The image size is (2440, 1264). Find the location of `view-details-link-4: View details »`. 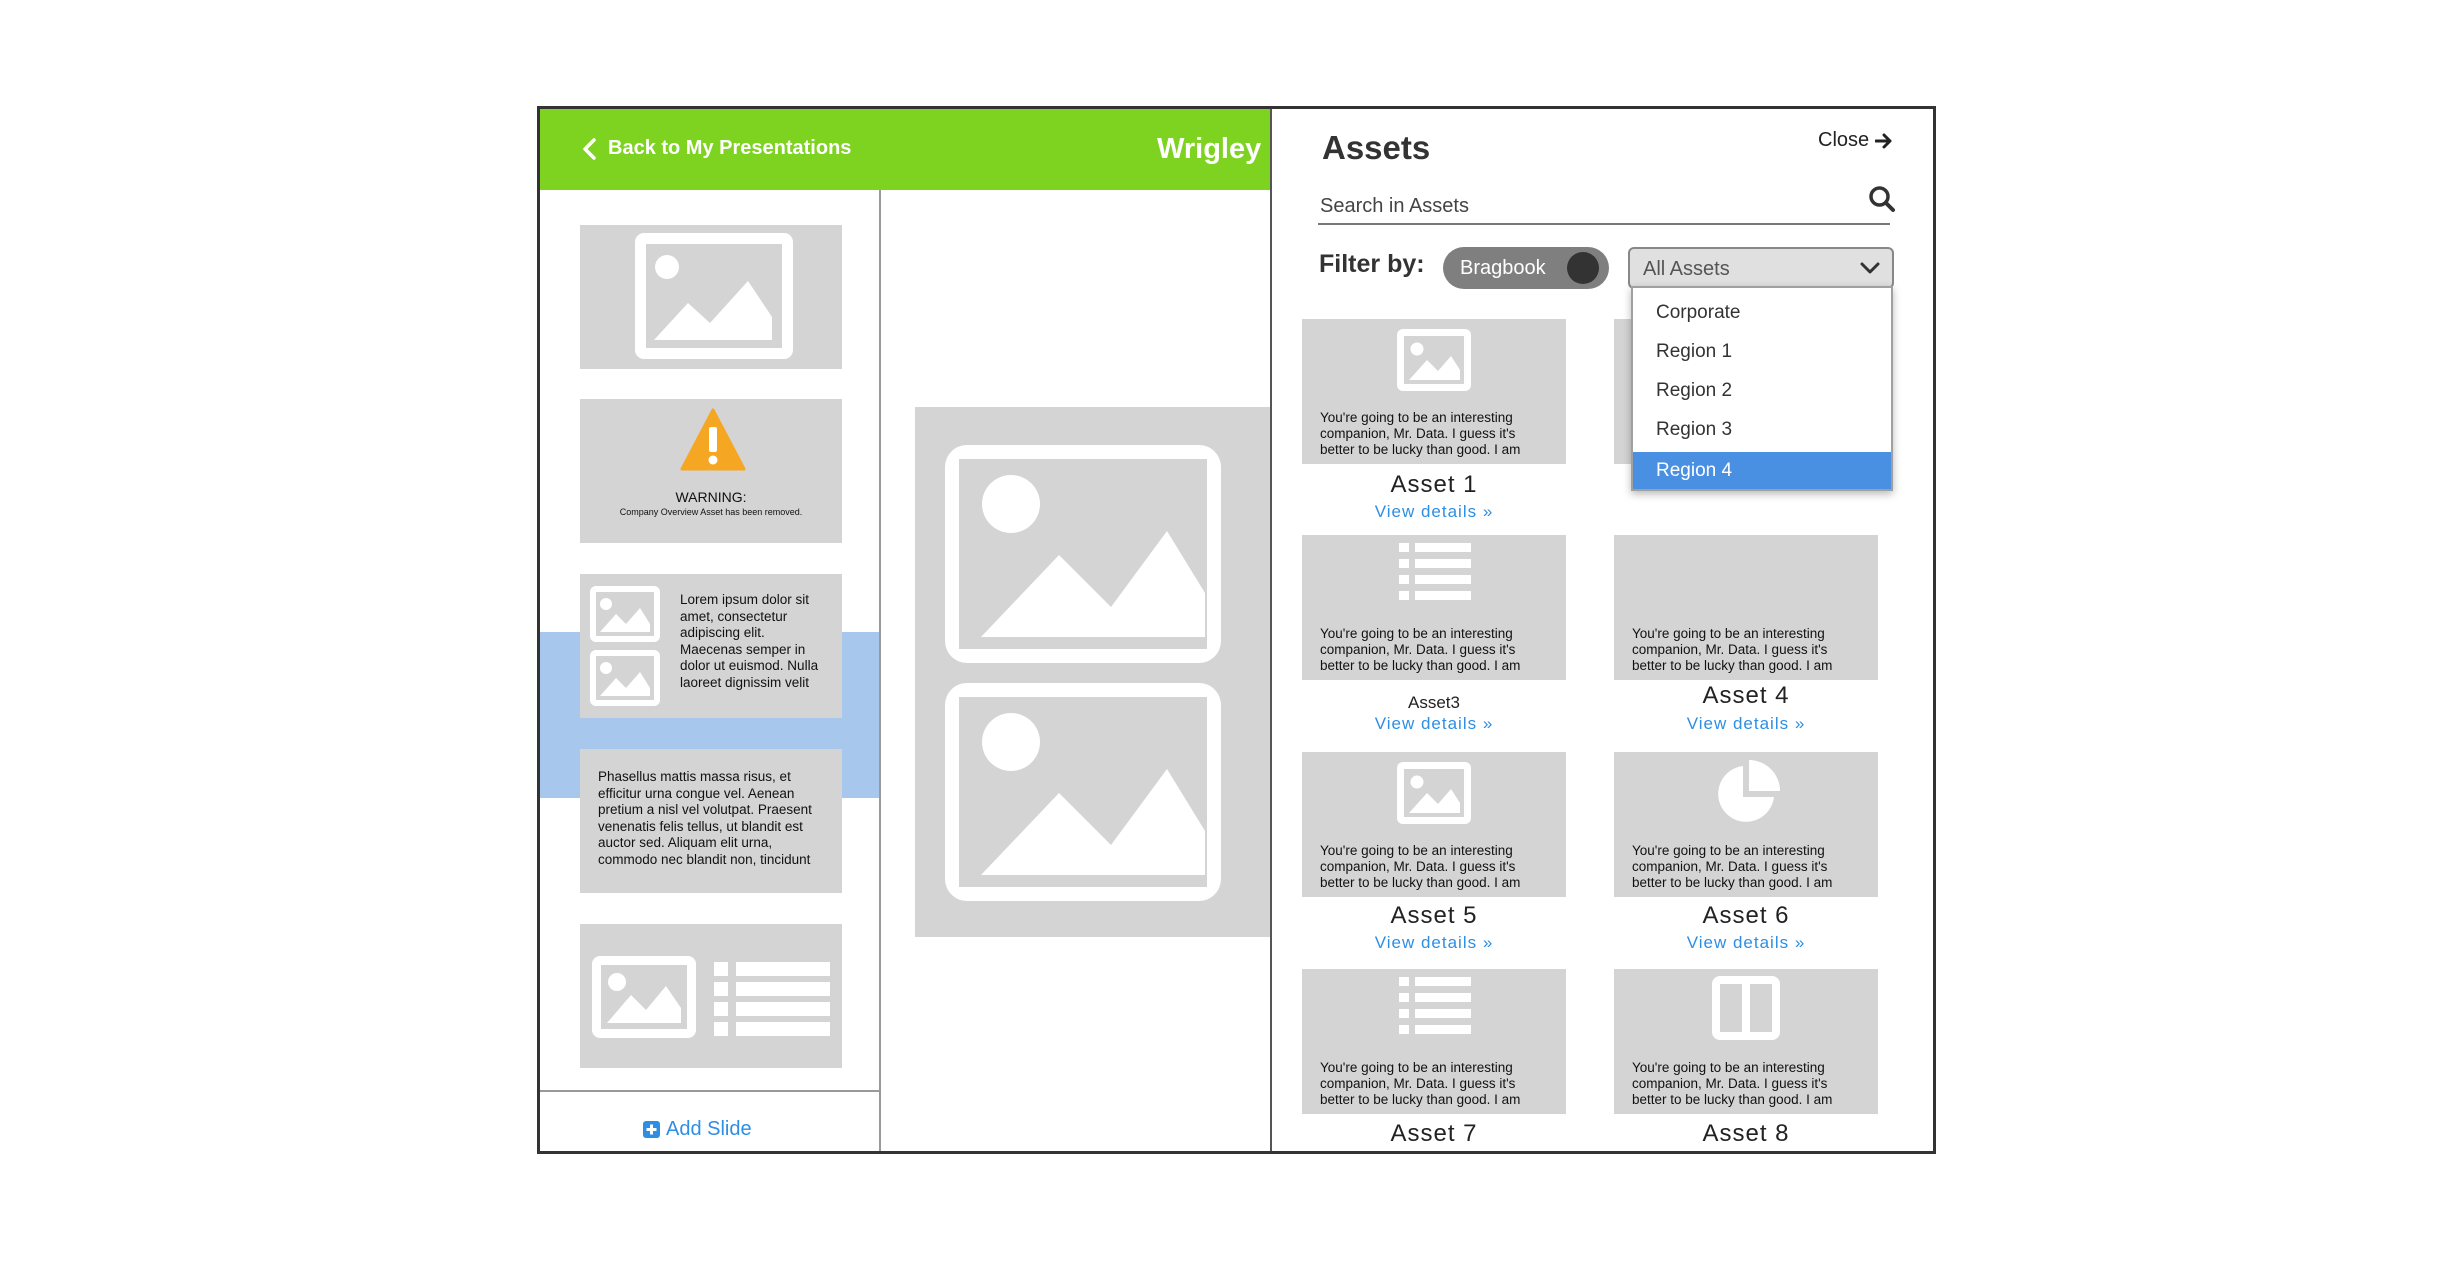

view-details-link-4: View details » is located at coordinates (1746, 724).